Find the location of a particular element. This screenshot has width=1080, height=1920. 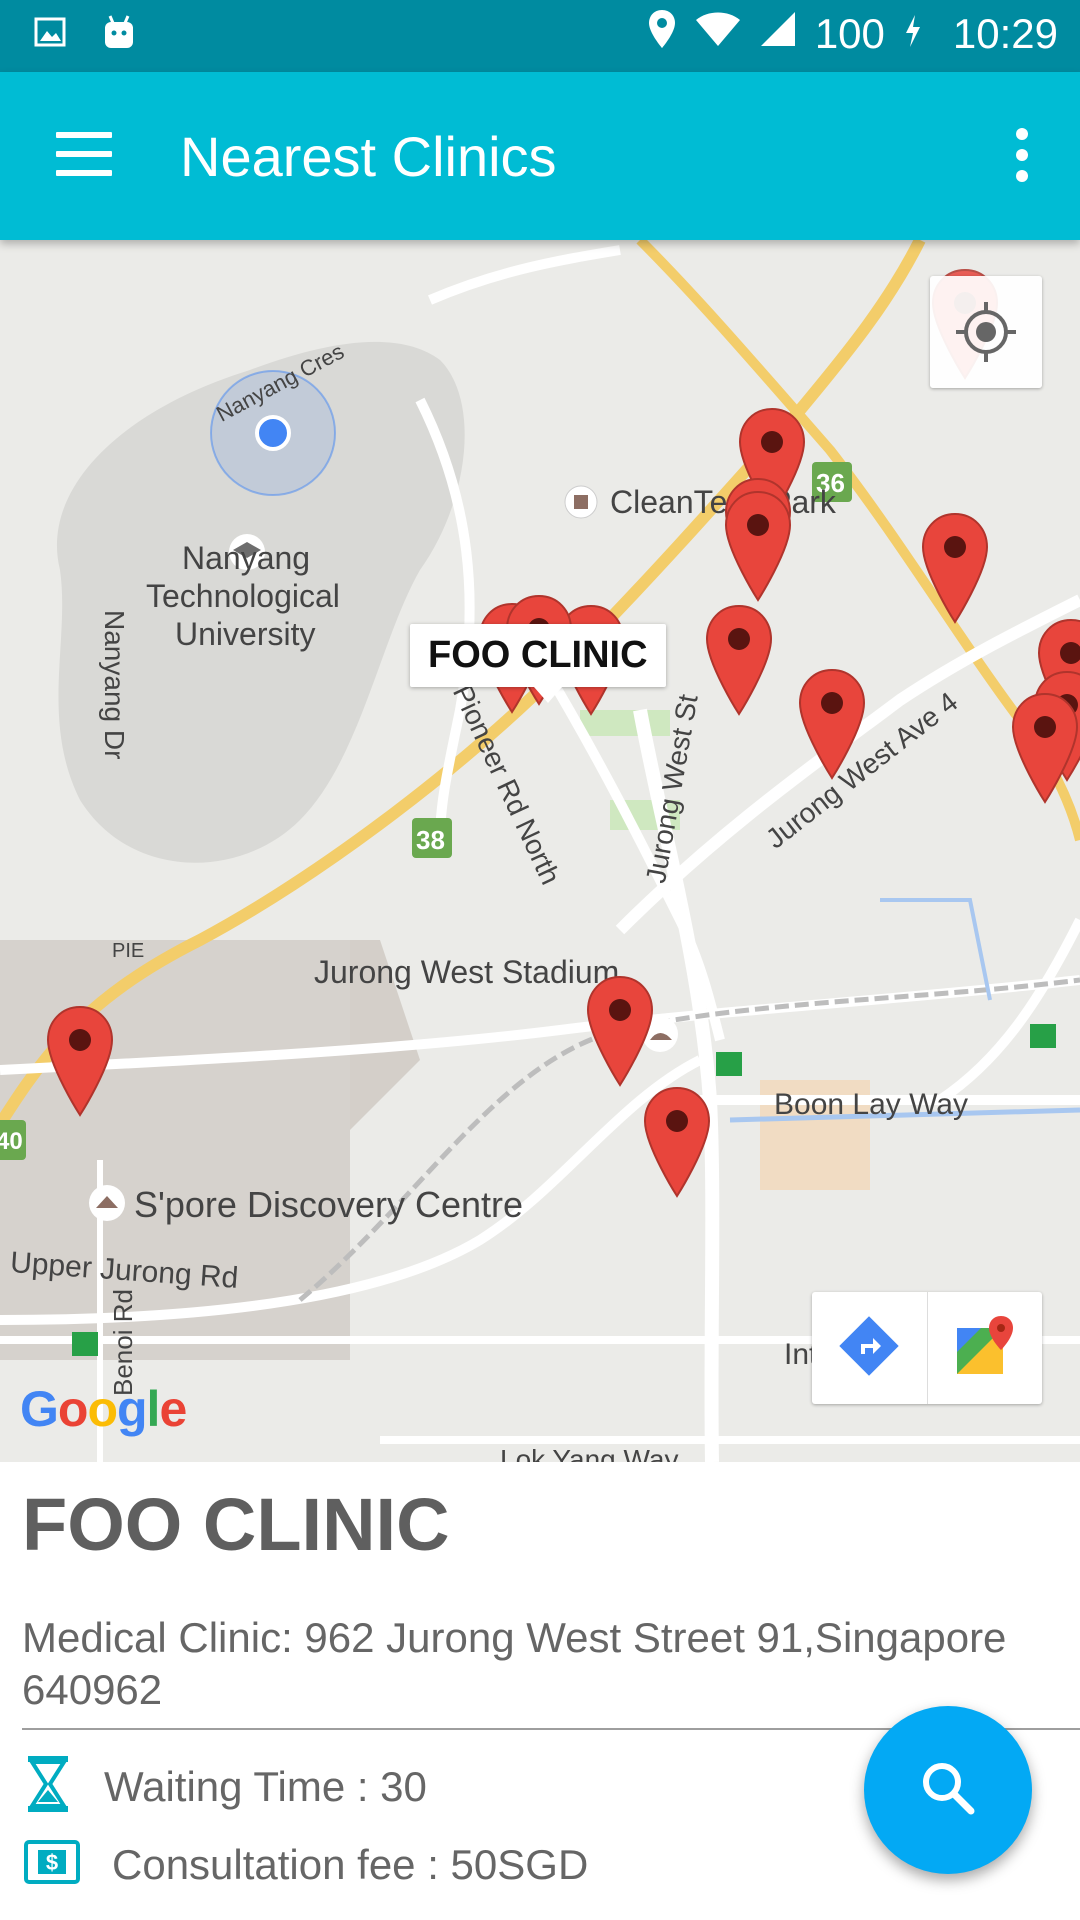

label-boon-lay-way: Boon Lay Way is located at coordinates (871, 1104).